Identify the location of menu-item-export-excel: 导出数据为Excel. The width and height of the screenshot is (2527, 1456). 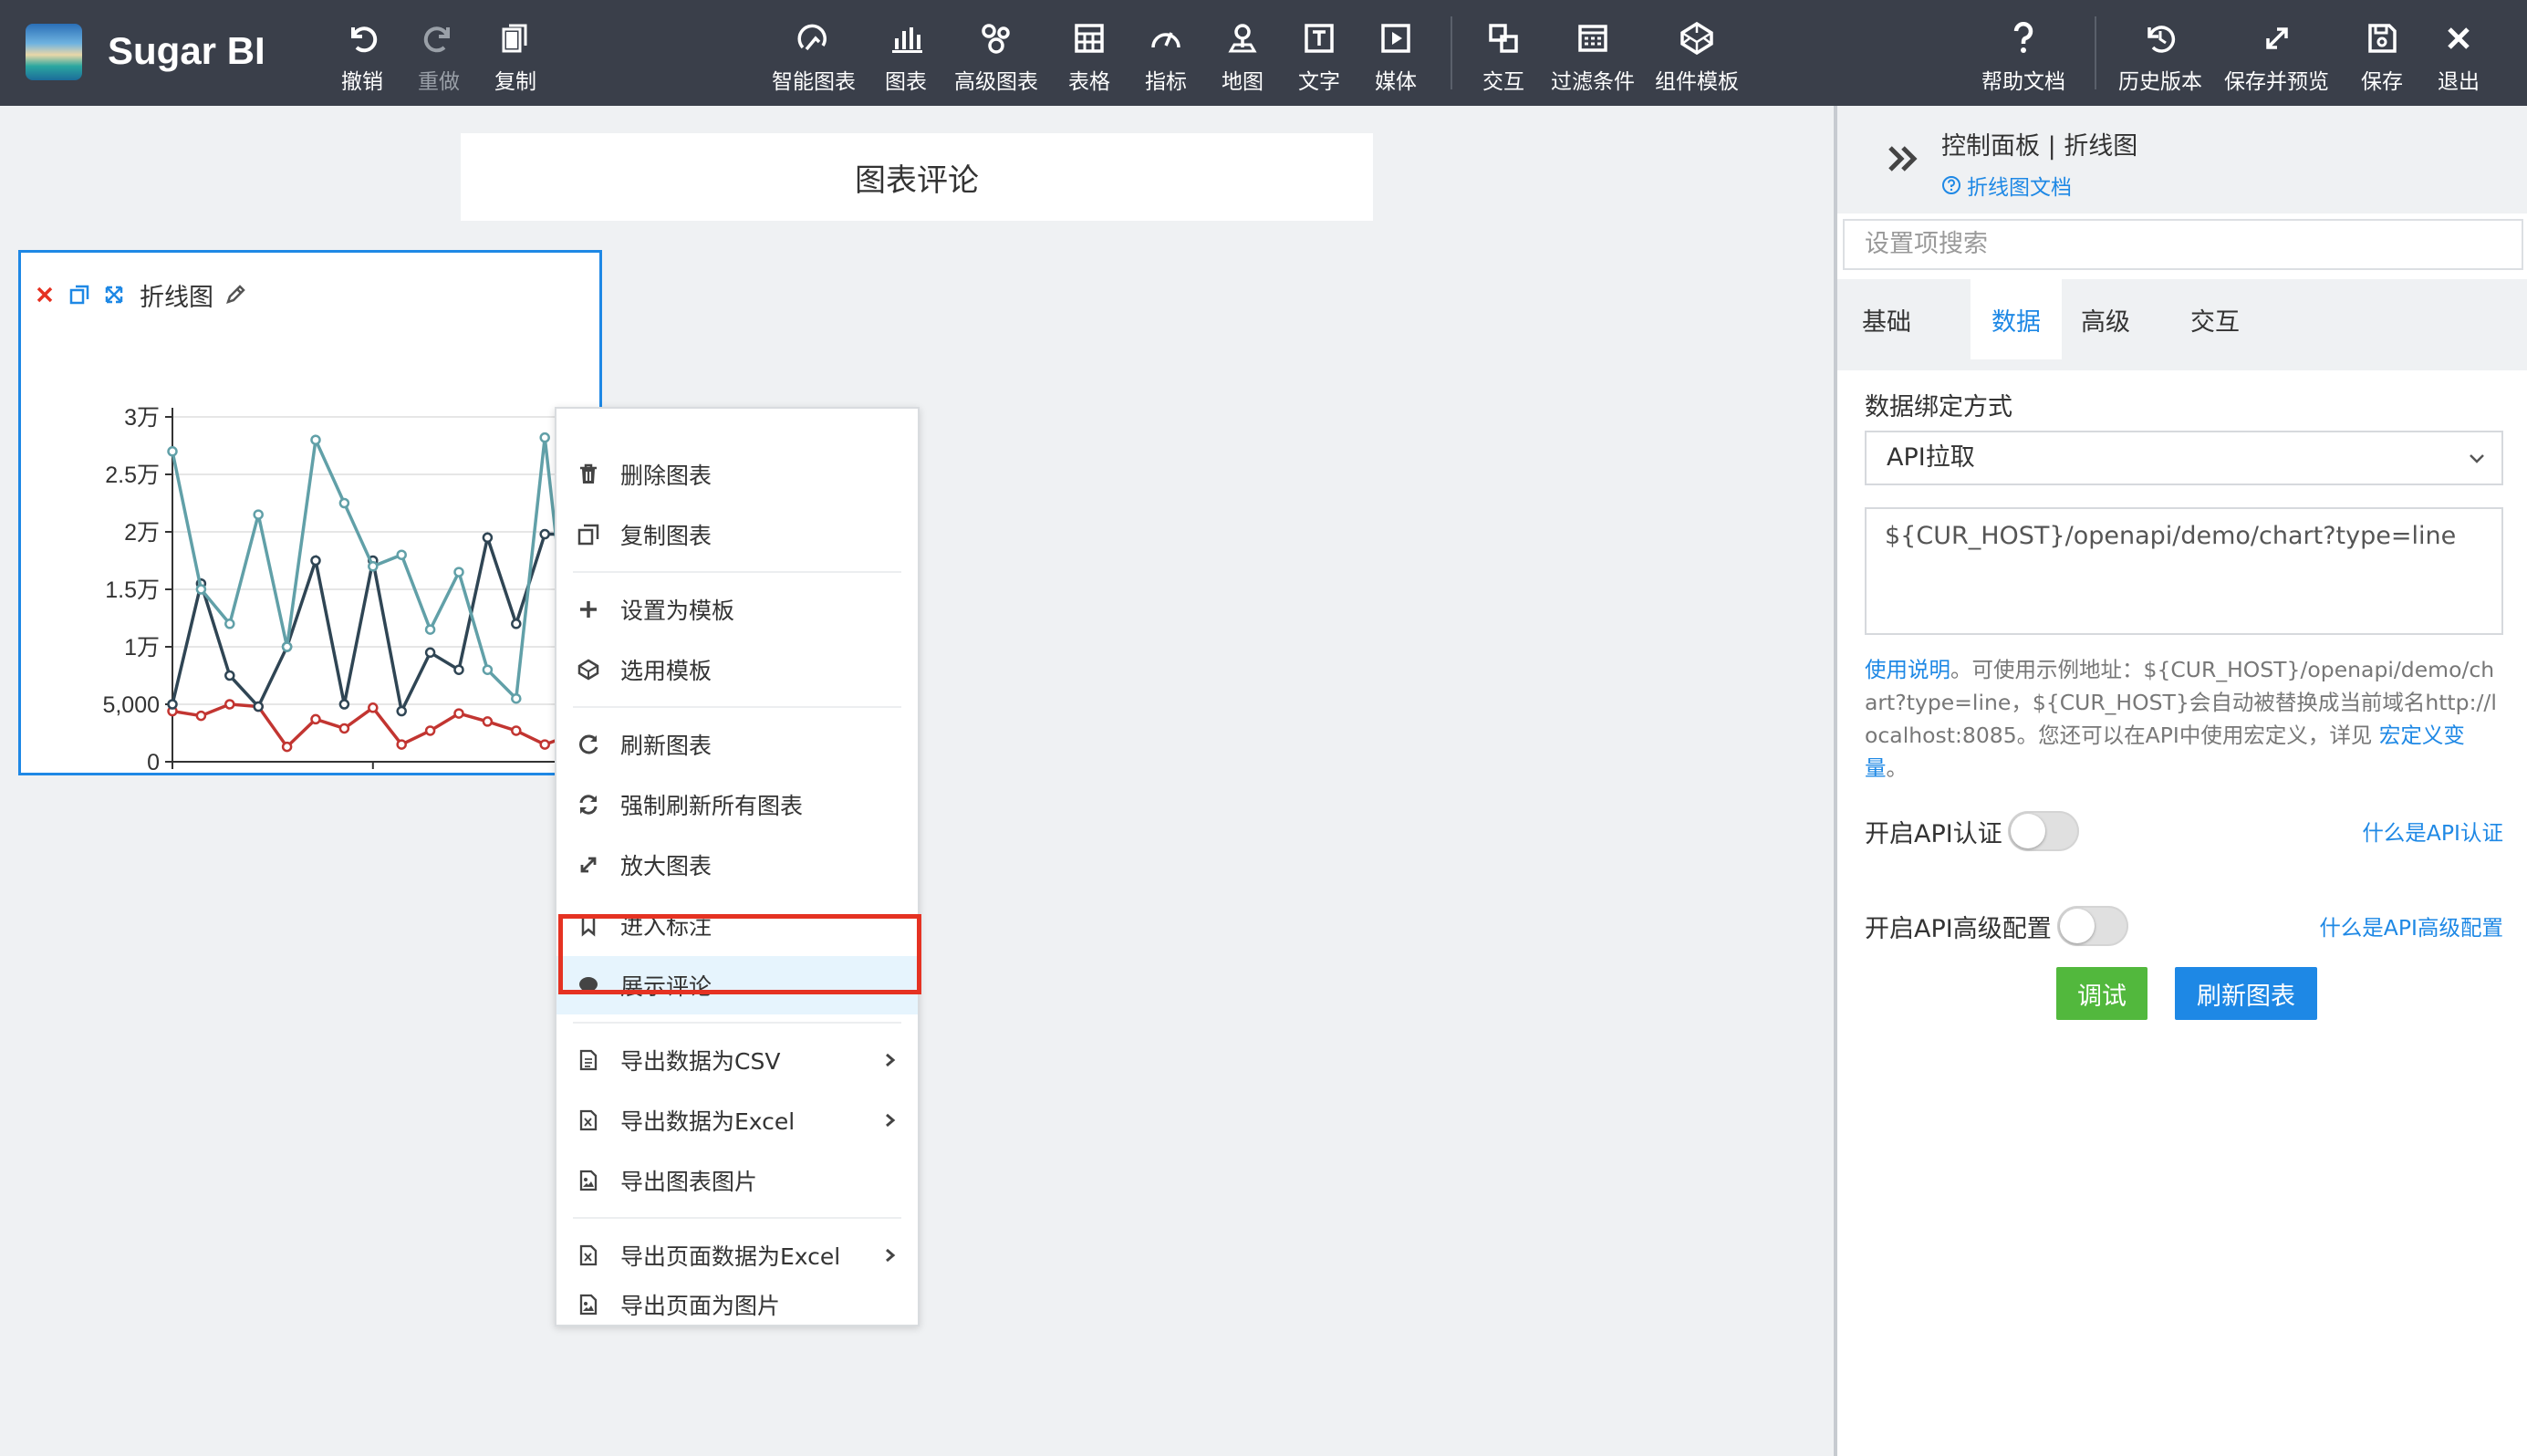
(737, 1120).